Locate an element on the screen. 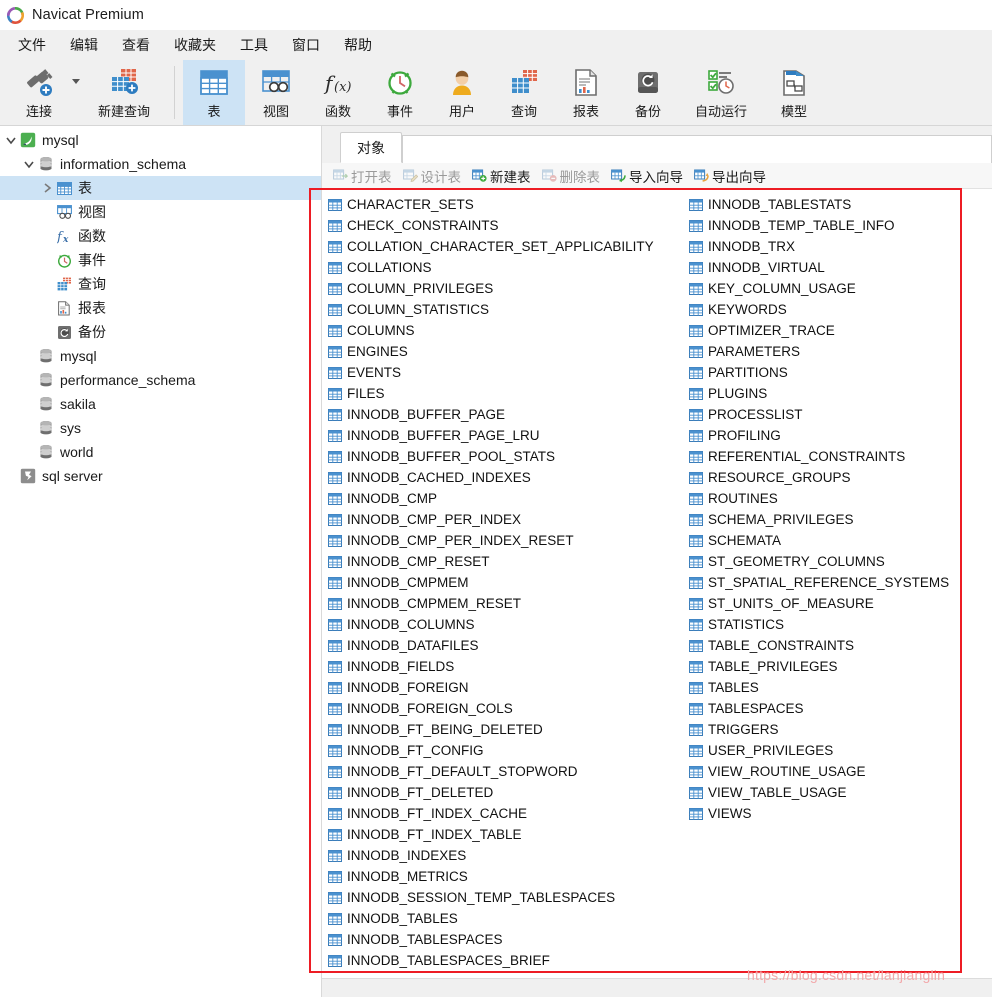 This screenshot has height=997, width=992. tree-node-备份: 备份 is located at coordinates (160, 332).